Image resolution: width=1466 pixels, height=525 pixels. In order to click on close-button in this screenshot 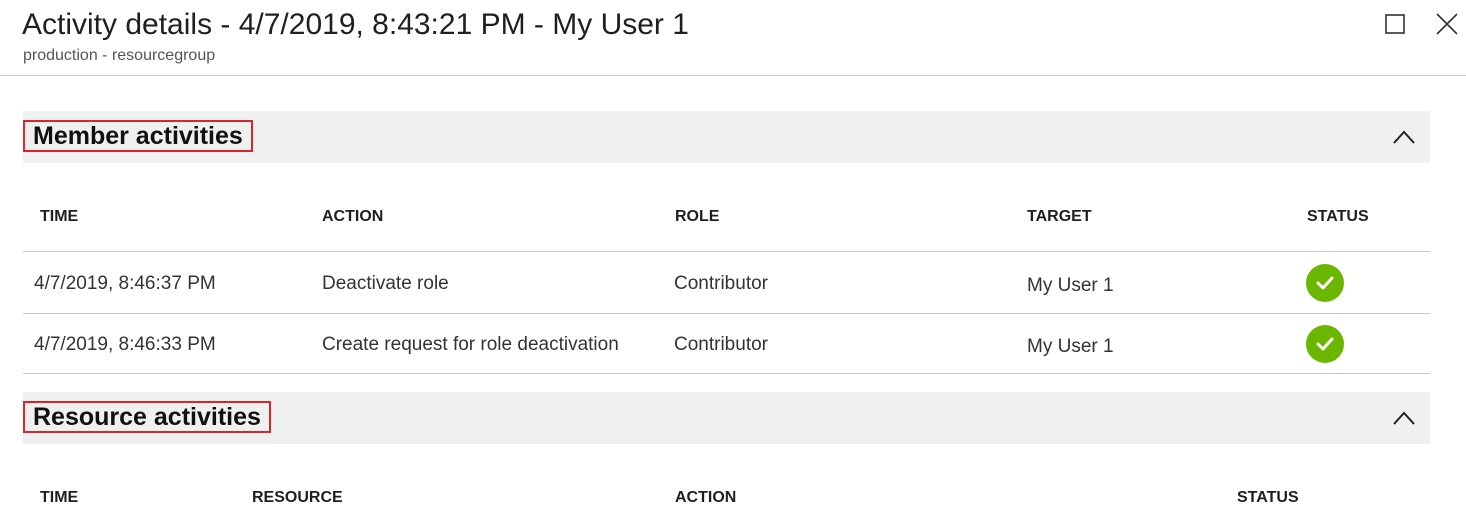, I will do `click(1447, 24)`.